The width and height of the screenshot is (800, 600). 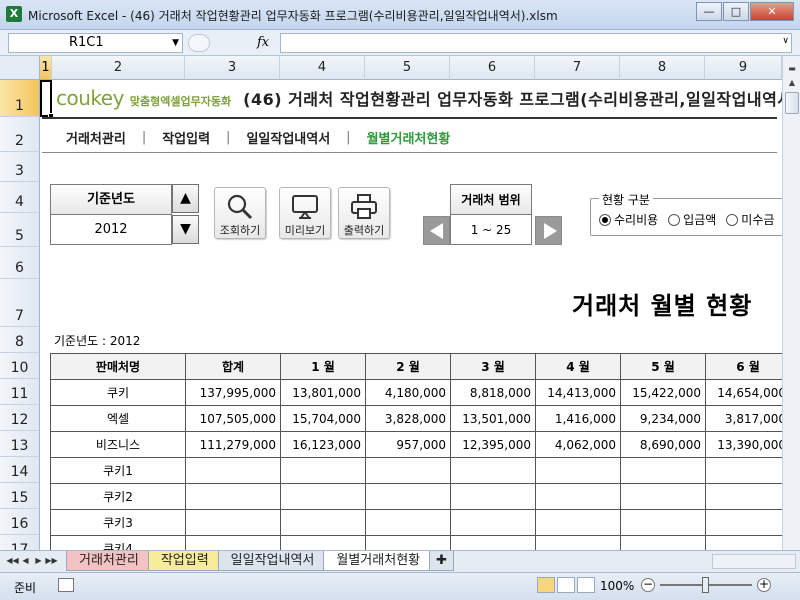 What do you see at coordinates (408, 418) in the screenshot?
I see `month-value-cell: 3,828,000` at bounding box center [408, 418].